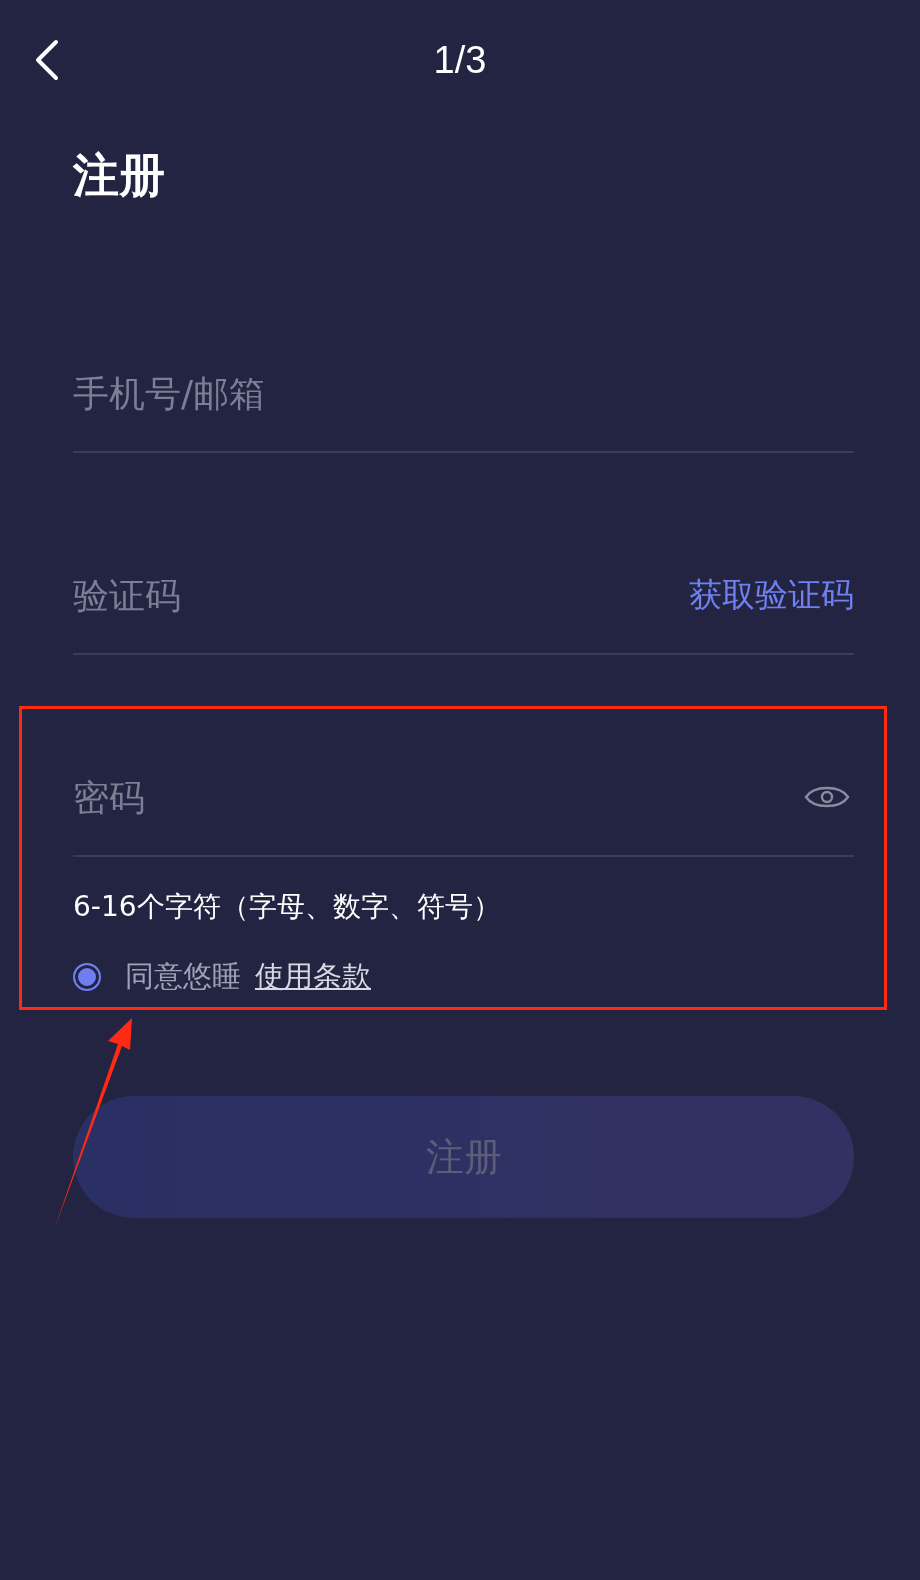 The width and height of the screenshot is (920, 1580). Describe the element at coordinates (119, 175) in the screenshot. I see `page-title: 注册` at that location.